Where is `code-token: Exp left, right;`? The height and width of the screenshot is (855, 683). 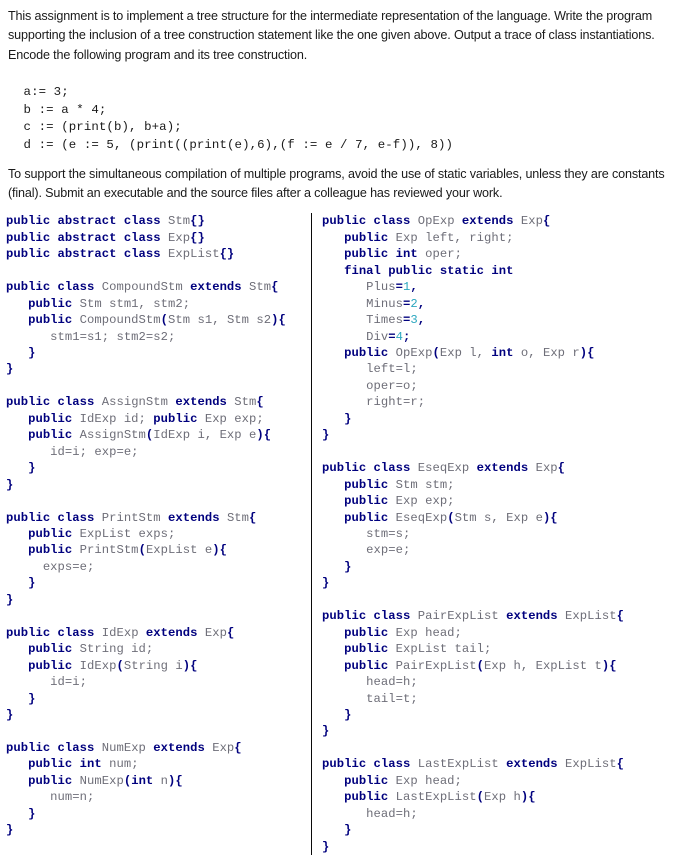
code-token: Exp left, right; is located at coordinates (454, 237).